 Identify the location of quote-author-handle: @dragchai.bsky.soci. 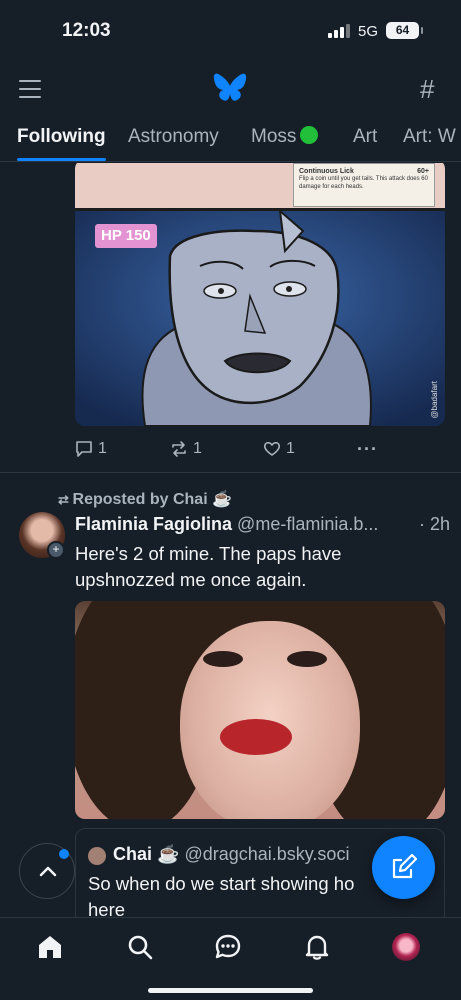
(267, 854).